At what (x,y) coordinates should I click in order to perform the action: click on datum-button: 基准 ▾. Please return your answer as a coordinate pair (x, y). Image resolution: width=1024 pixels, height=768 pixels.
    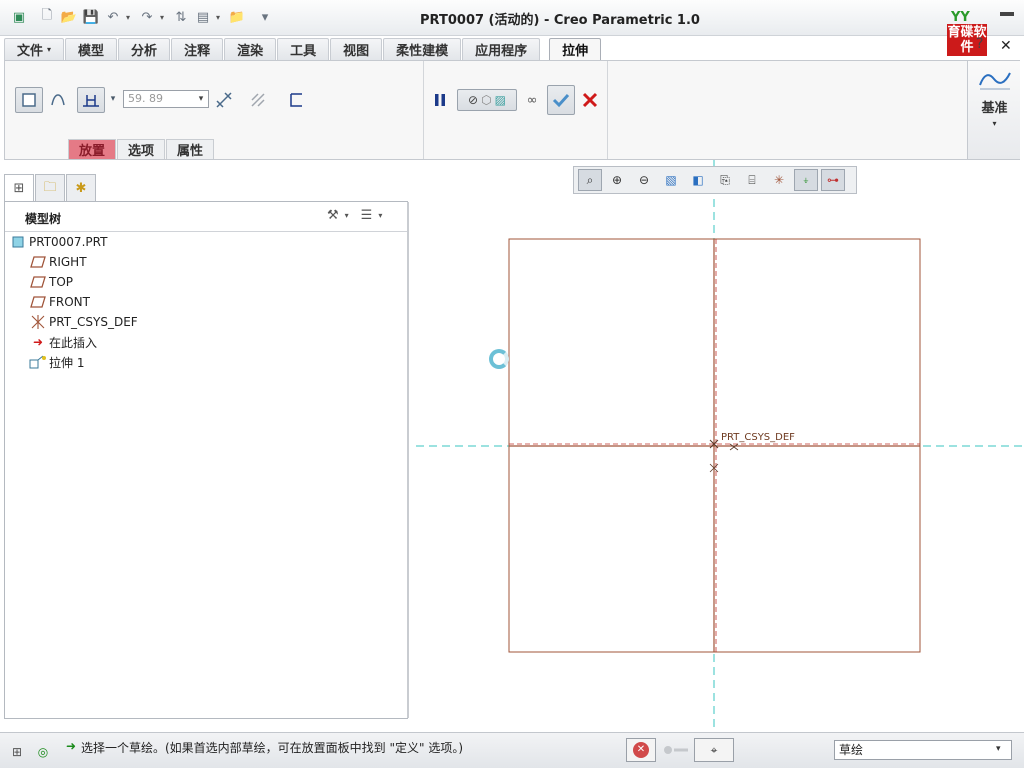
    Looking at the image, I should click on (993, 110).